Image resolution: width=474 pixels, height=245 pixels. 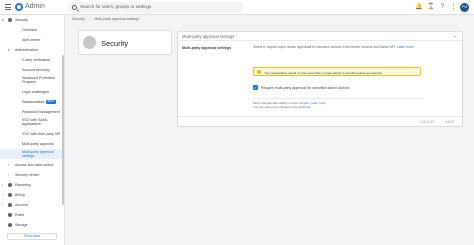 I want to click on sidebar-item-account-recovery: Account recovery, so click(x=31, y=70).